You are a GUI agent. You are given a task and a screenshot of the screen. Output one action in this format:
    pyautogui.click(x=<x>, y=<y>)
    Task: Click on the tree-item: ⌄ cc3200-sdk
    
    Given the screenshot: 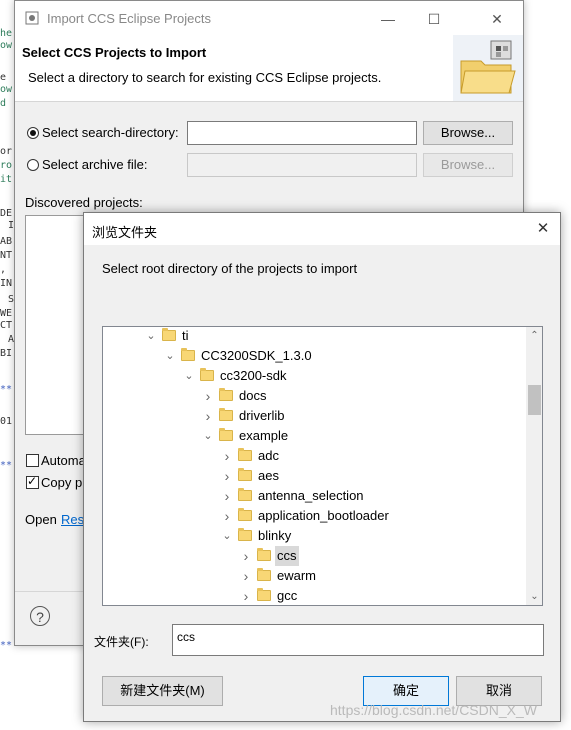 What is the action you would take?
    pyautogui.click(x=313, y=376)
    